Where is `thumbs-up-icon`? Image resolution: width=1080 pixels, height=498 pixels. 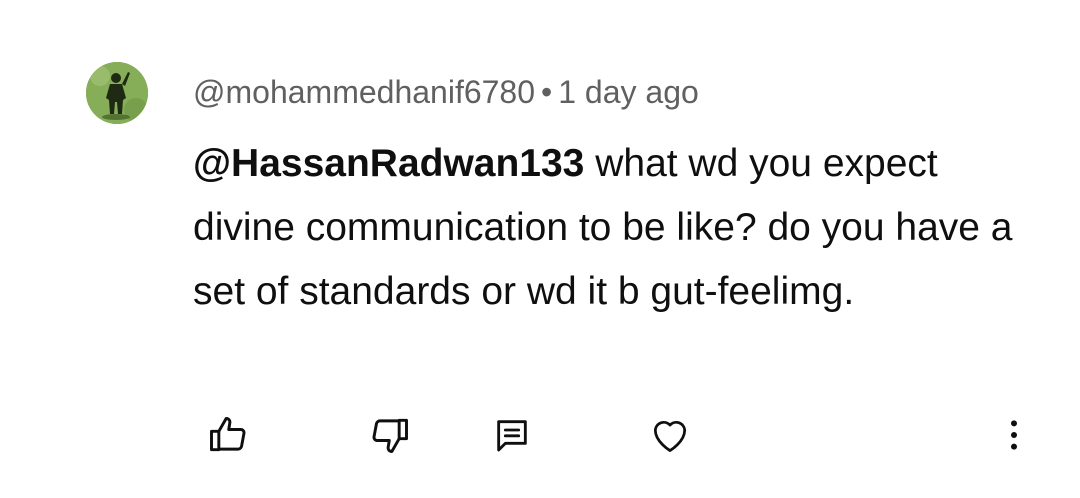
thumbs-up-icon is located at coordinates (228, 434).